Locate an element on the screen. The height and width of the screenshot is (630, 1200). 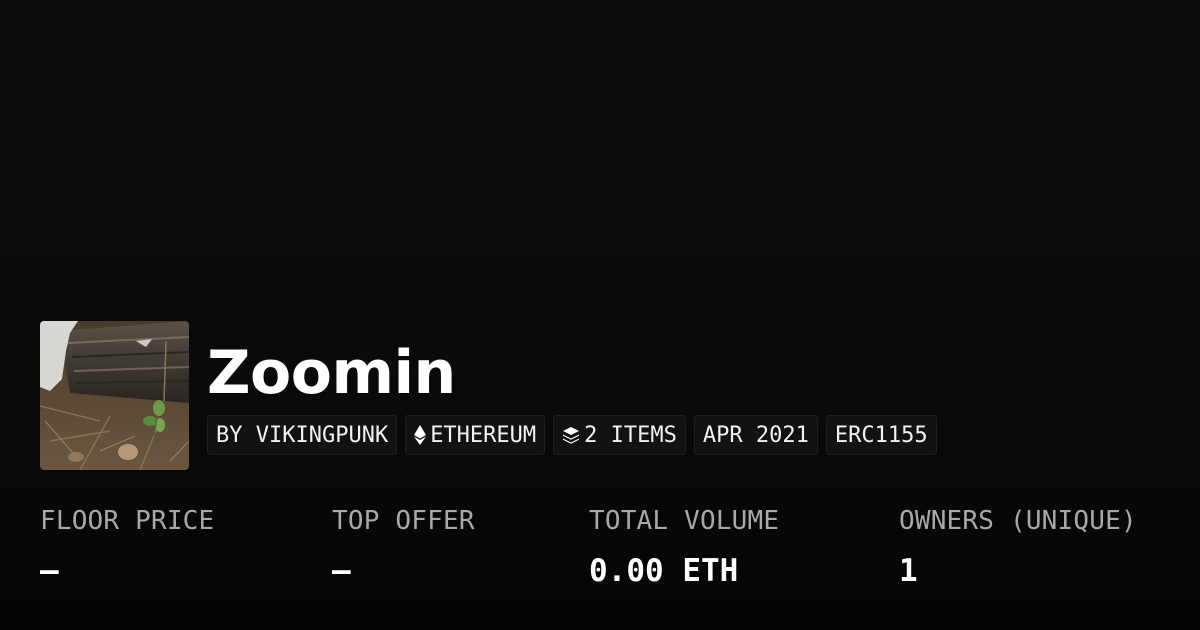
collection-thumbnail is located at coordinates (114, 395).